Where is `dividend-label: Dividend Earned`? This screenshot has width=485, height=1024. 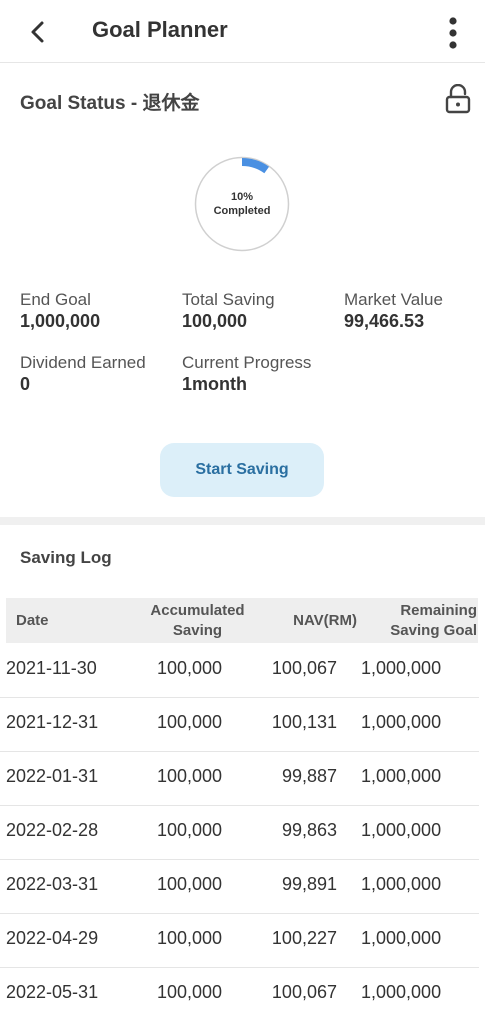 dividend-label: Dividend Earned is located at coordinates (83, 362).